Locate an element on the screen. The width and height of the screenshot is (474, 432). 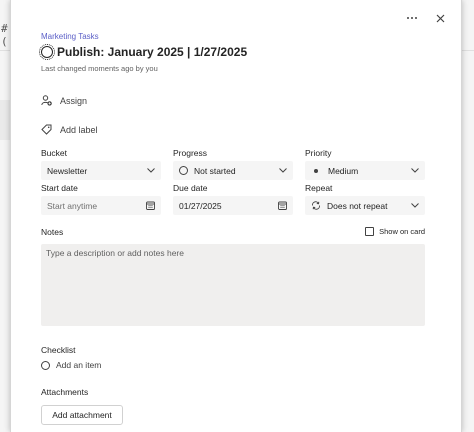
repeat-label: Repeat is located at coordinates (319, 188).